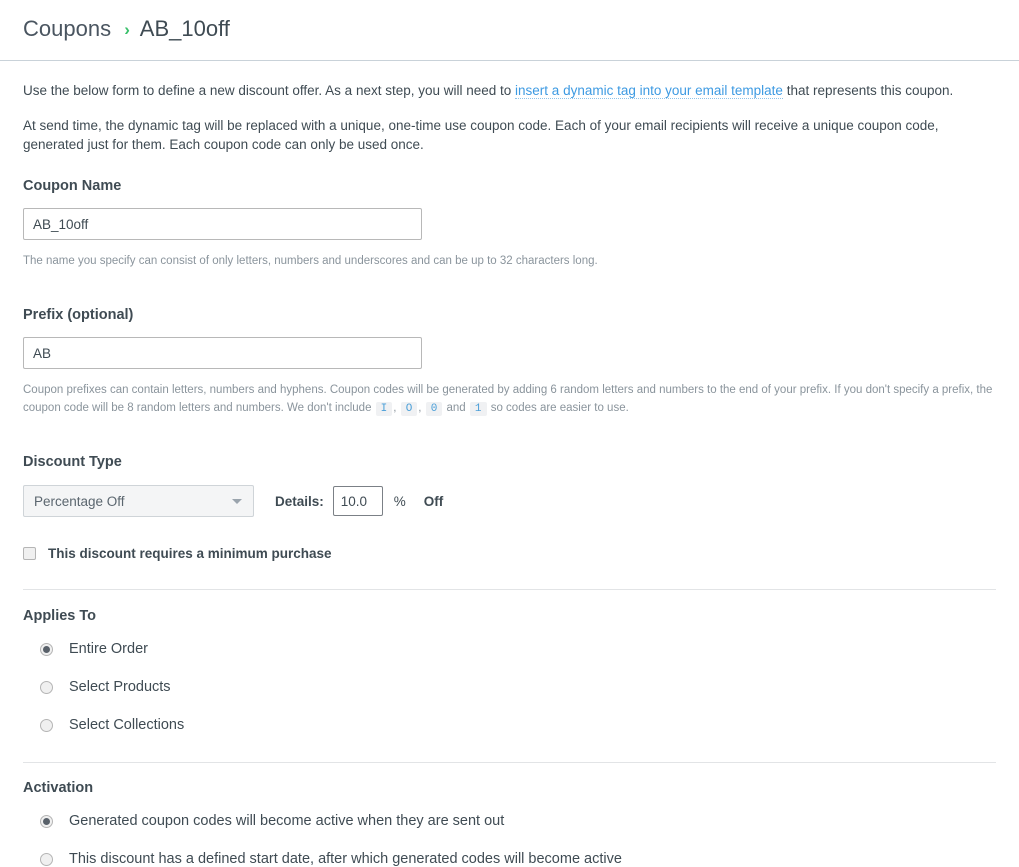  Describe the element at coordinates (521, 29) in the screenshot. I see `breadcrumb: Coupons › AB_10off` at that location.